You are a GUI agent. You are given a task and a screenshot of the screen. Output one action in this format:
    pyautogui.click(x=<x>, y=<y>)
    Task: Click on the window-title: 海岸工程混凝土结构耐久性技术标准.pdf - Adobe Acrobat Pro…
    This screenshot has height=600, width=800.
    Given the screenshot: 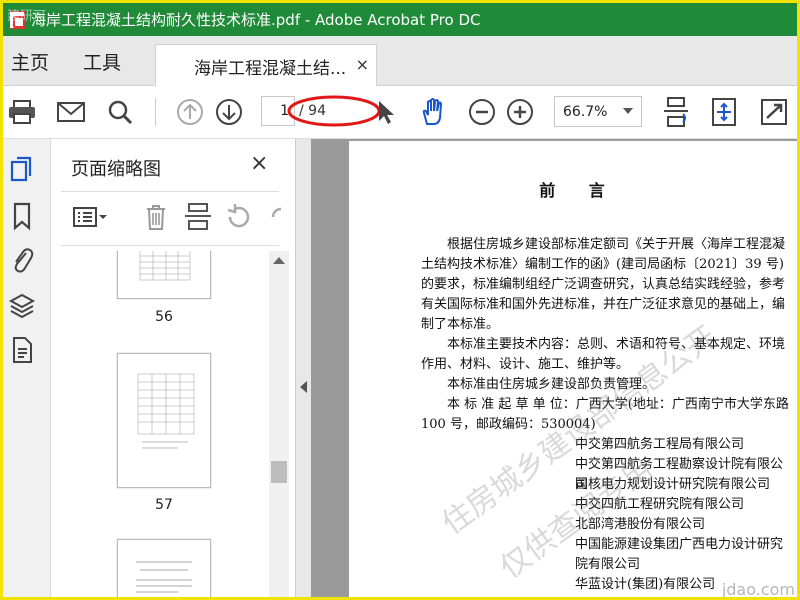 What is the action you would take?
    pyautogui.click(x=256, y=20)
    